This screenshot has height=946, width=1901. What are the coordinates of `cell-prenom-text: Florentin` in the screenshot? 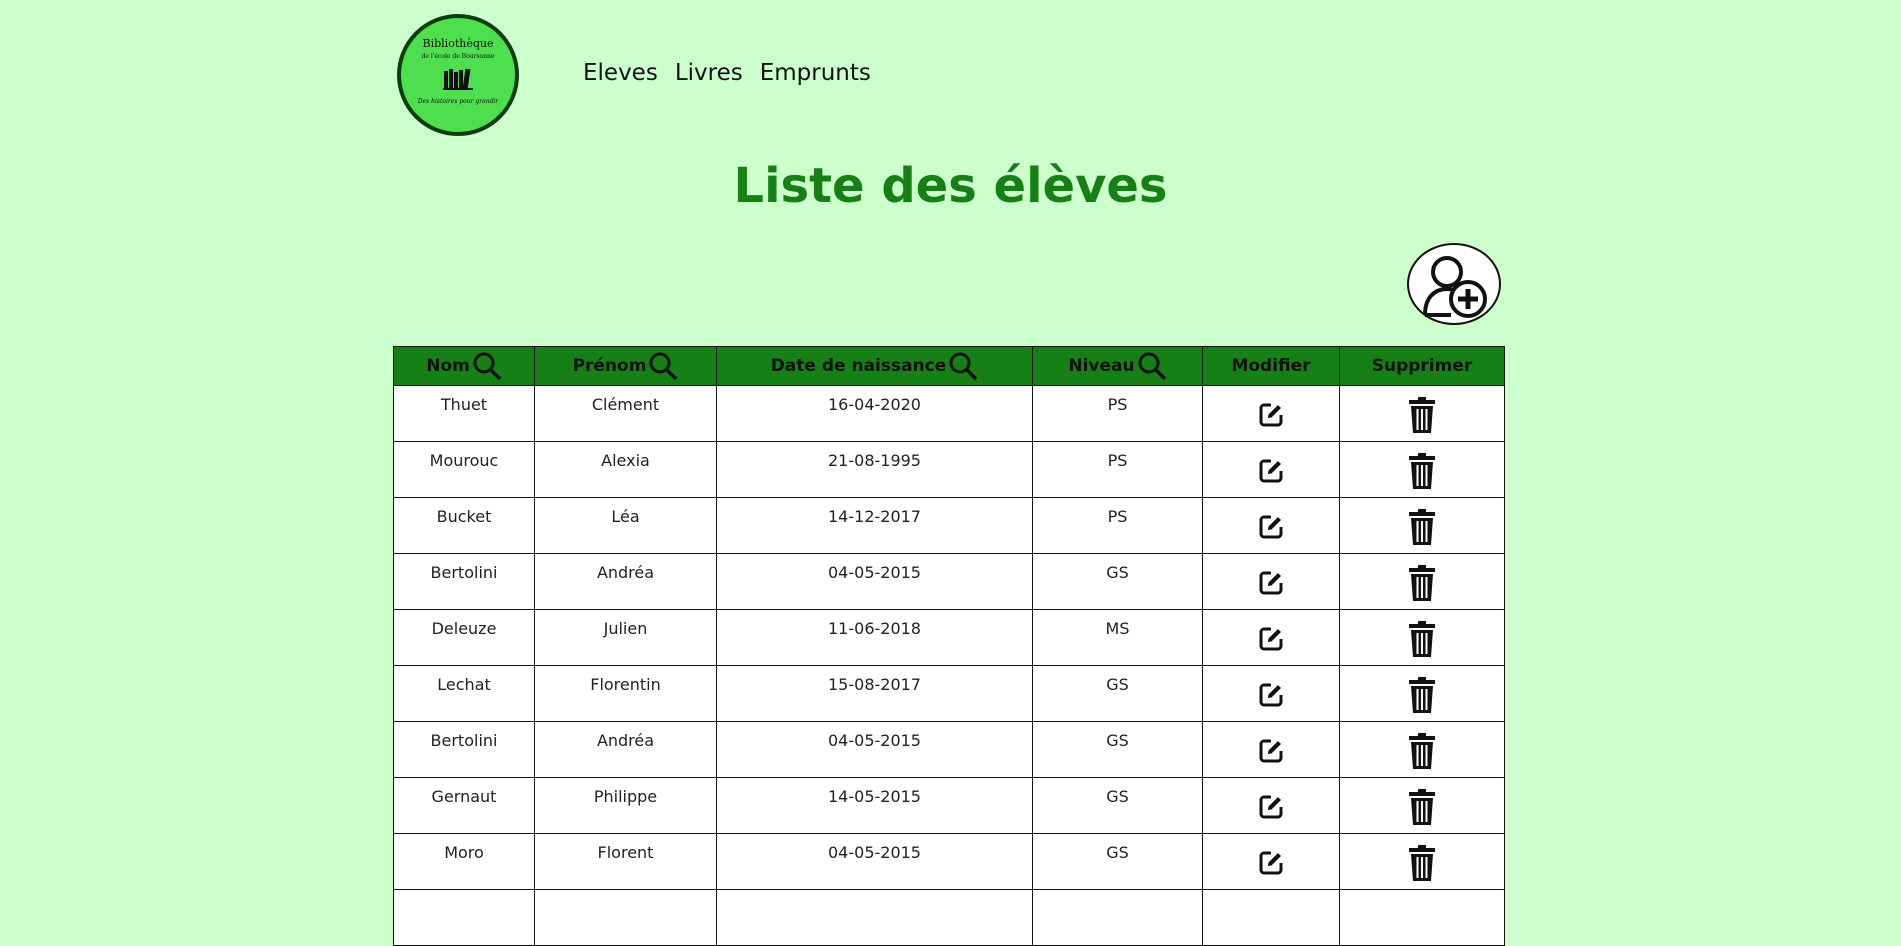 It's located at (625, 684).